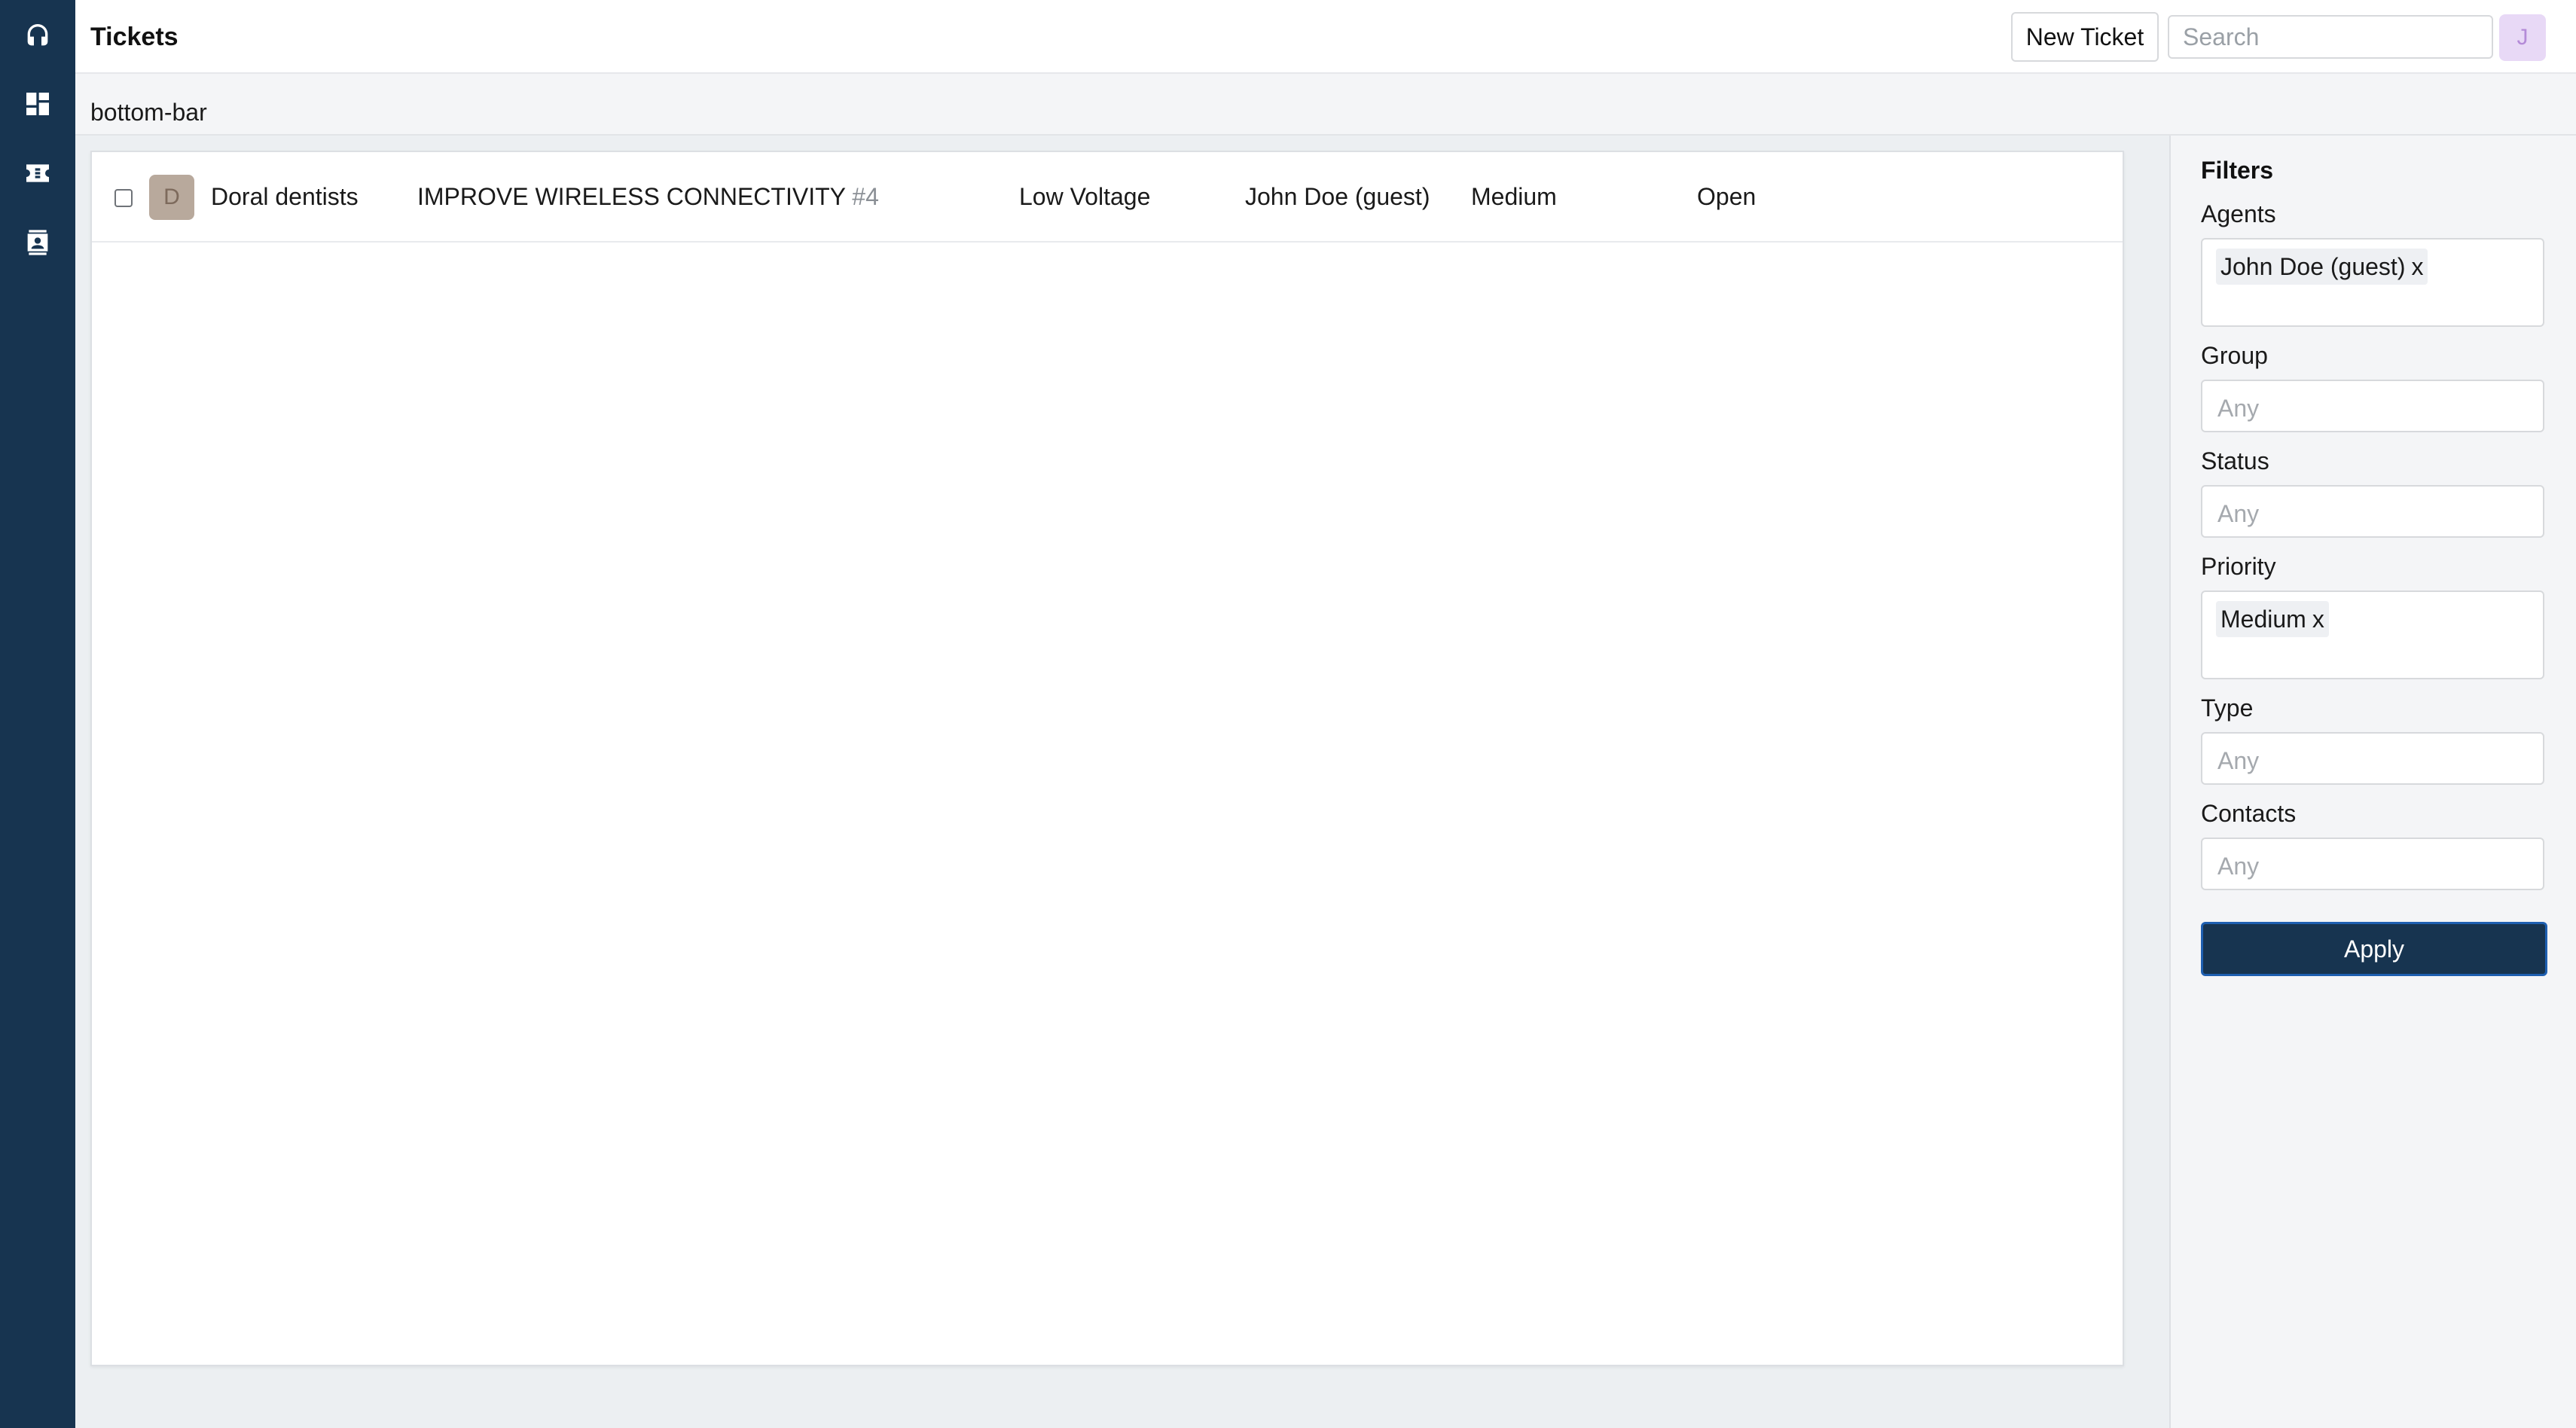 The height and width of the screenshot is (1428, 2576). Describe the element at coordinates (2373, 758) in the screenshot. I see `type-filter: Any` at that location.